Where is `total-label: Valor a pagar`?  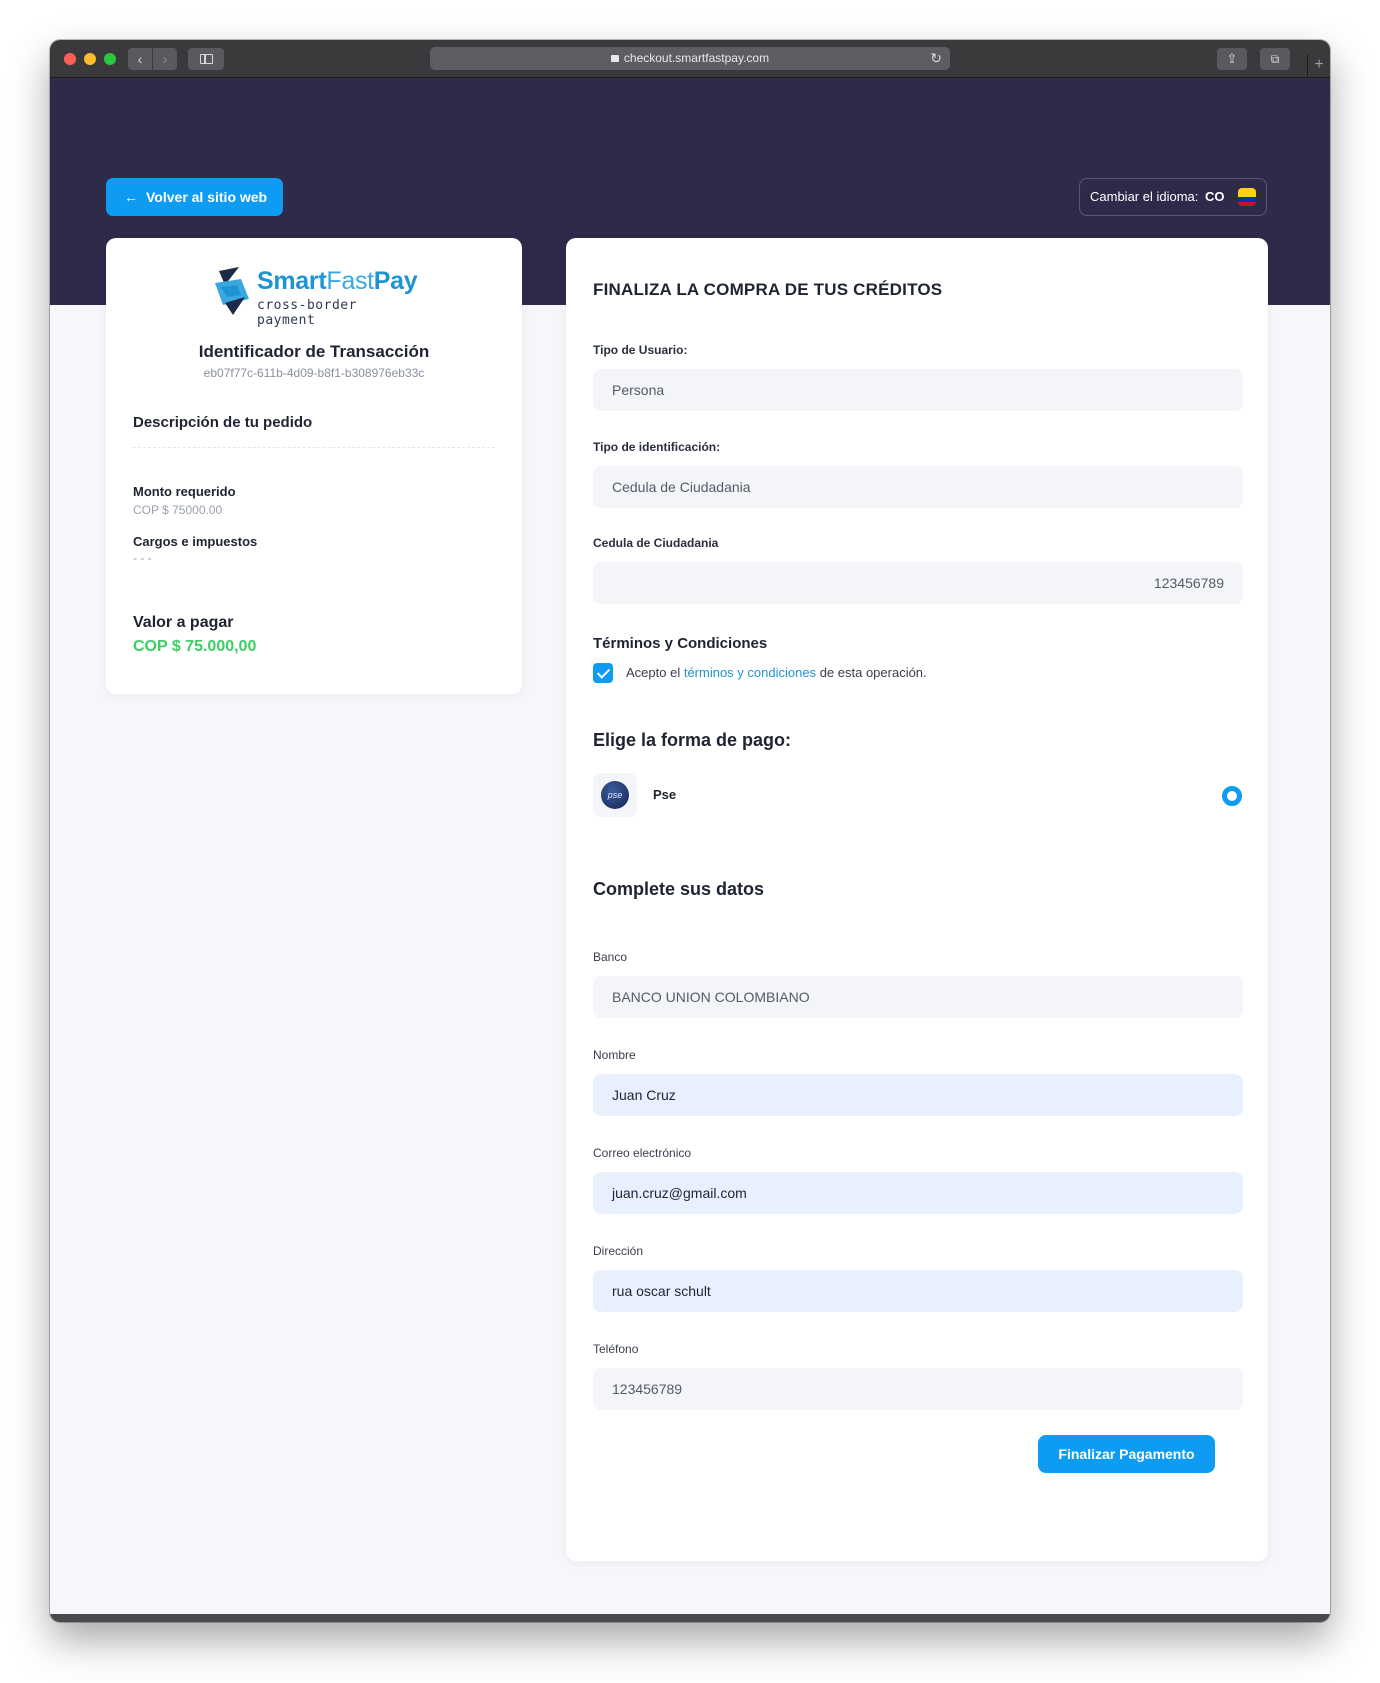 total-label: Valor a pagar is located at coordinates (183, 622).